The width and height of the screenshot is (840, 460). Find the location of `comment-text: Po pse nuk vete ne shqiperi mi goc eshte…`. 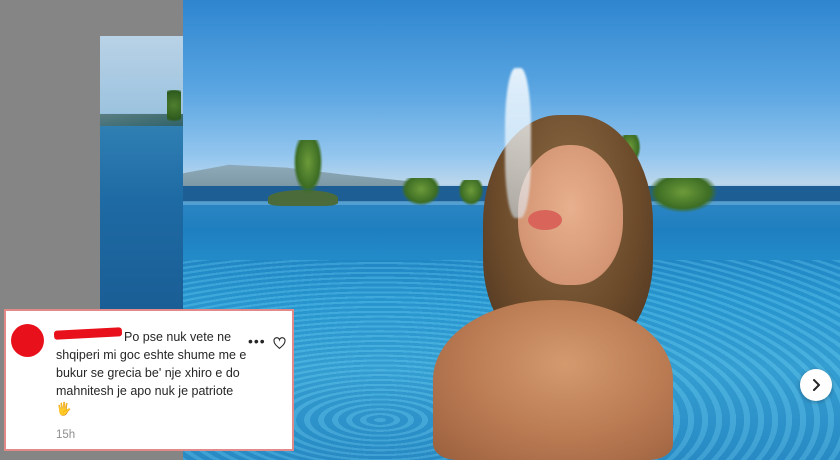

comment-text: Po pse nuk vete ne shqiperi mi goc eshte… is located at coordinates (151, 373).